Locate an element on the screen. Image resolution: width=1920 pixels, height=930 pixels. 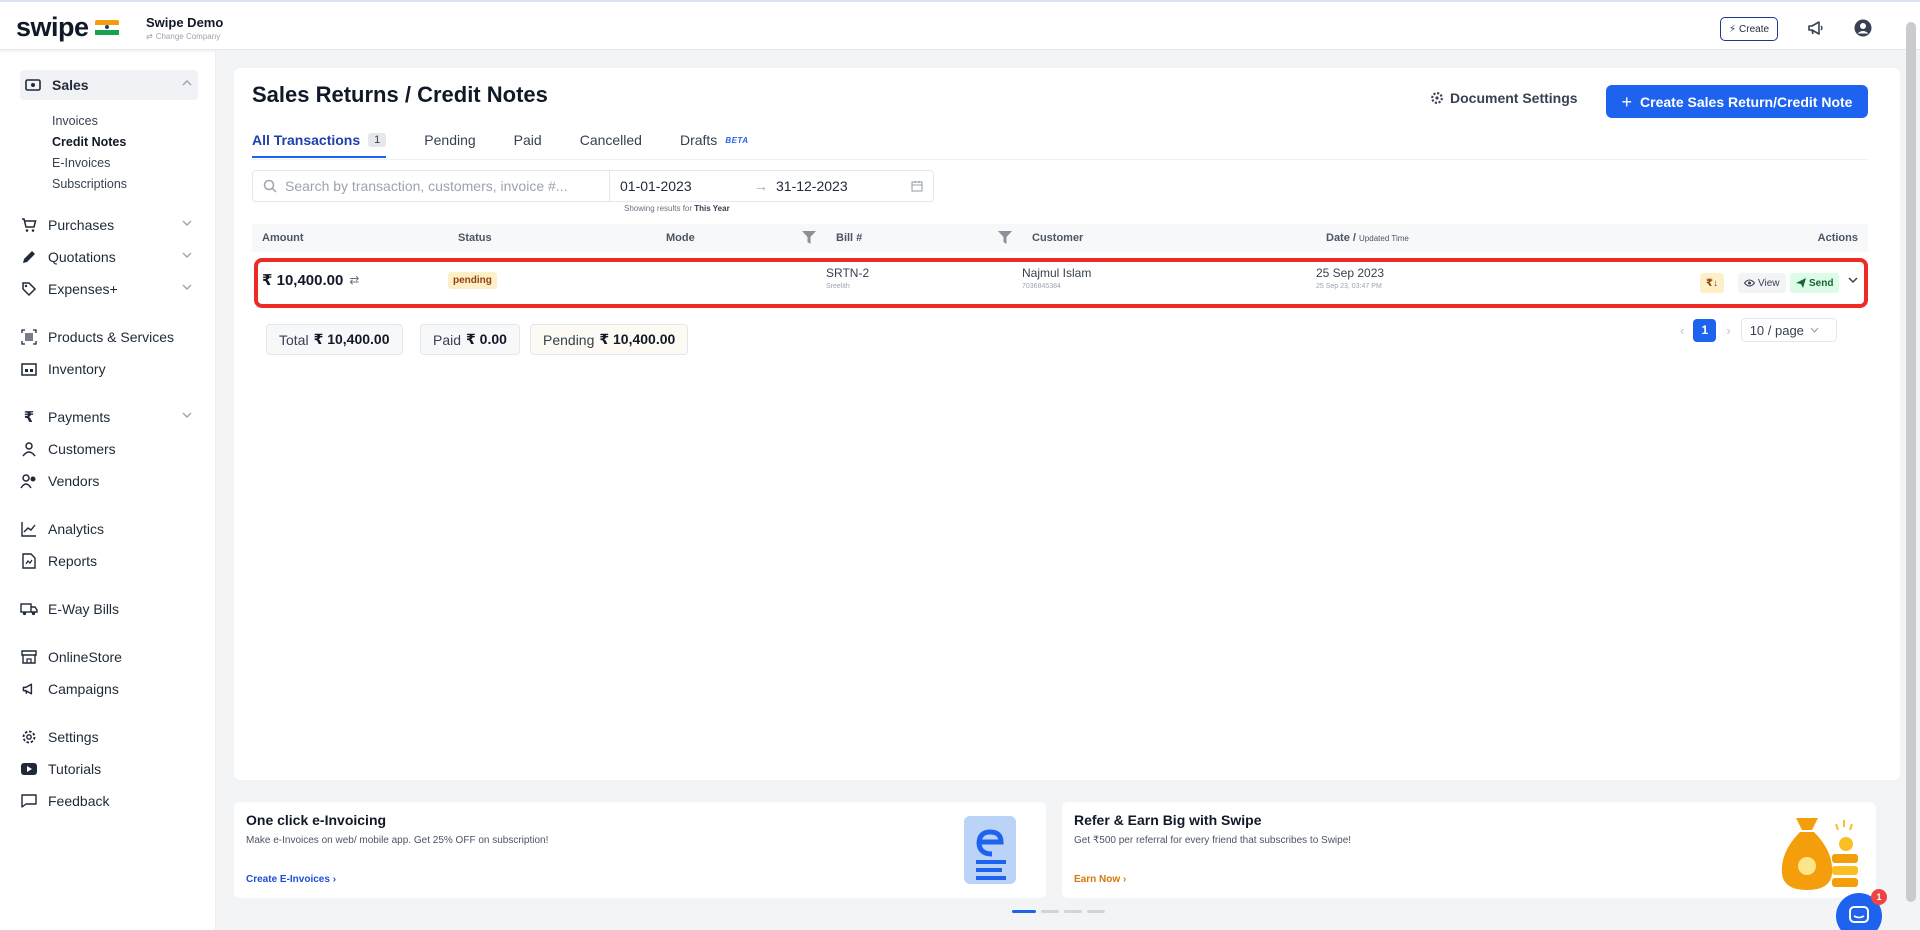
sidebar-item-campaigns: Campaigns is located at coordinates (109, 689).